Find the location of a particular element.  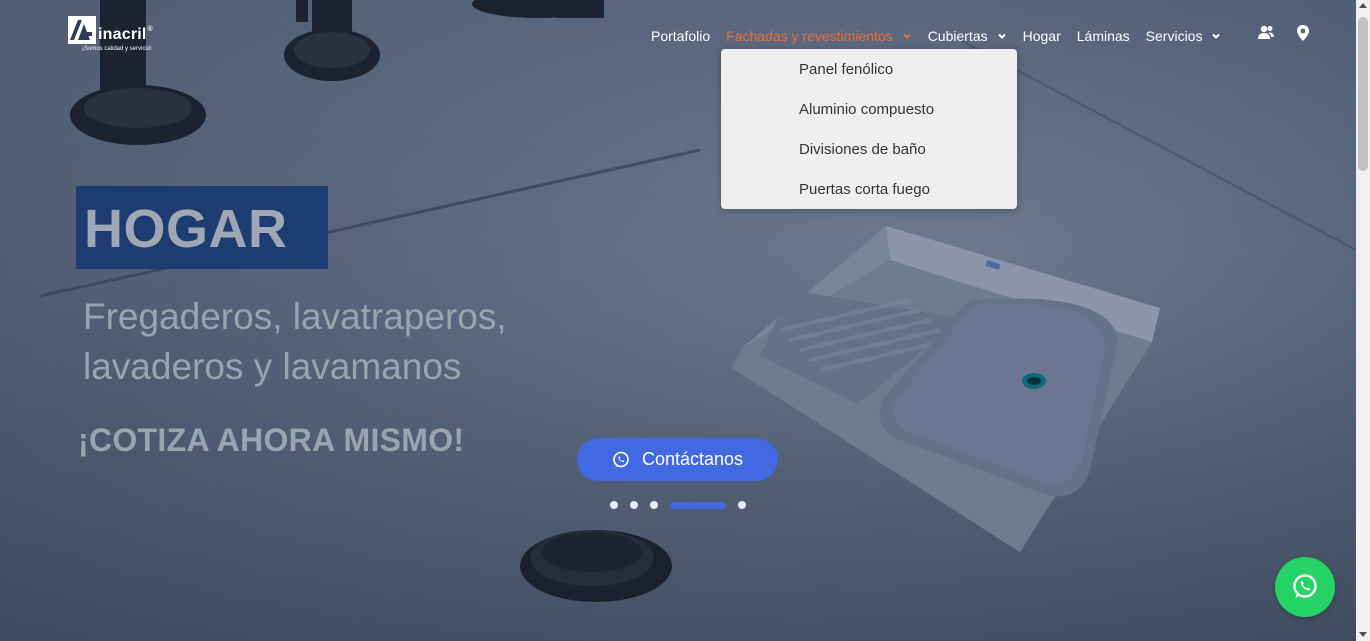

scroll-thumb is located at coordinates (1363, 94).